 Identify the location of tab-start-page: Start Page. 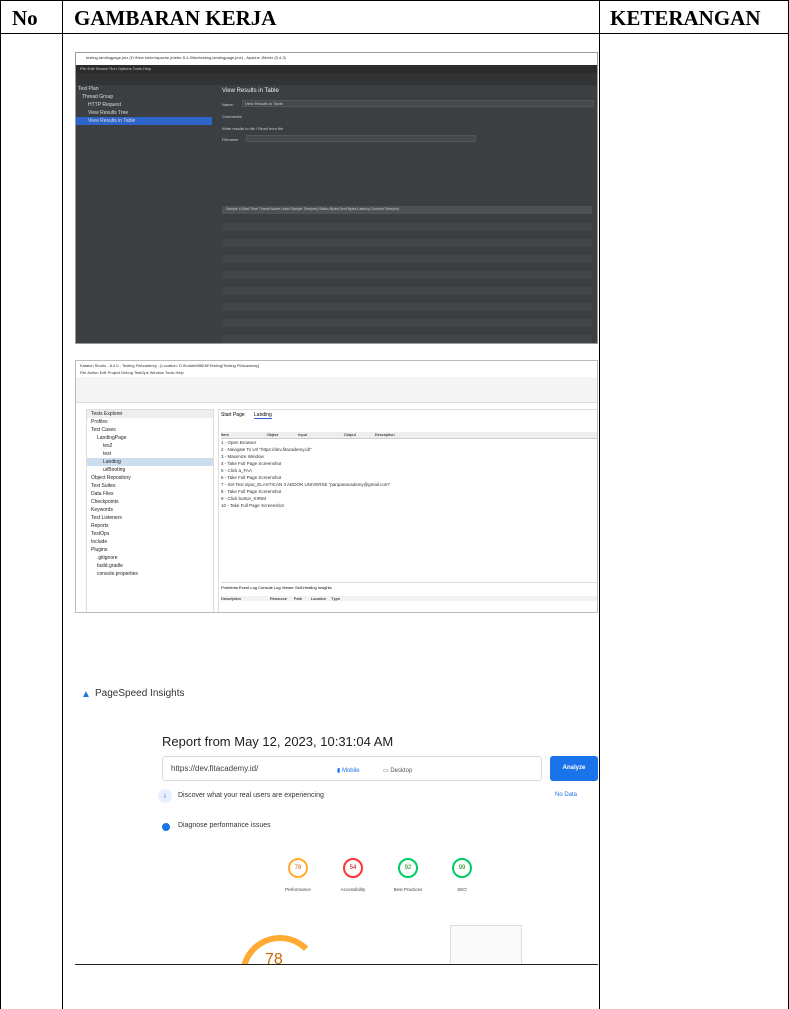
(233, 415).